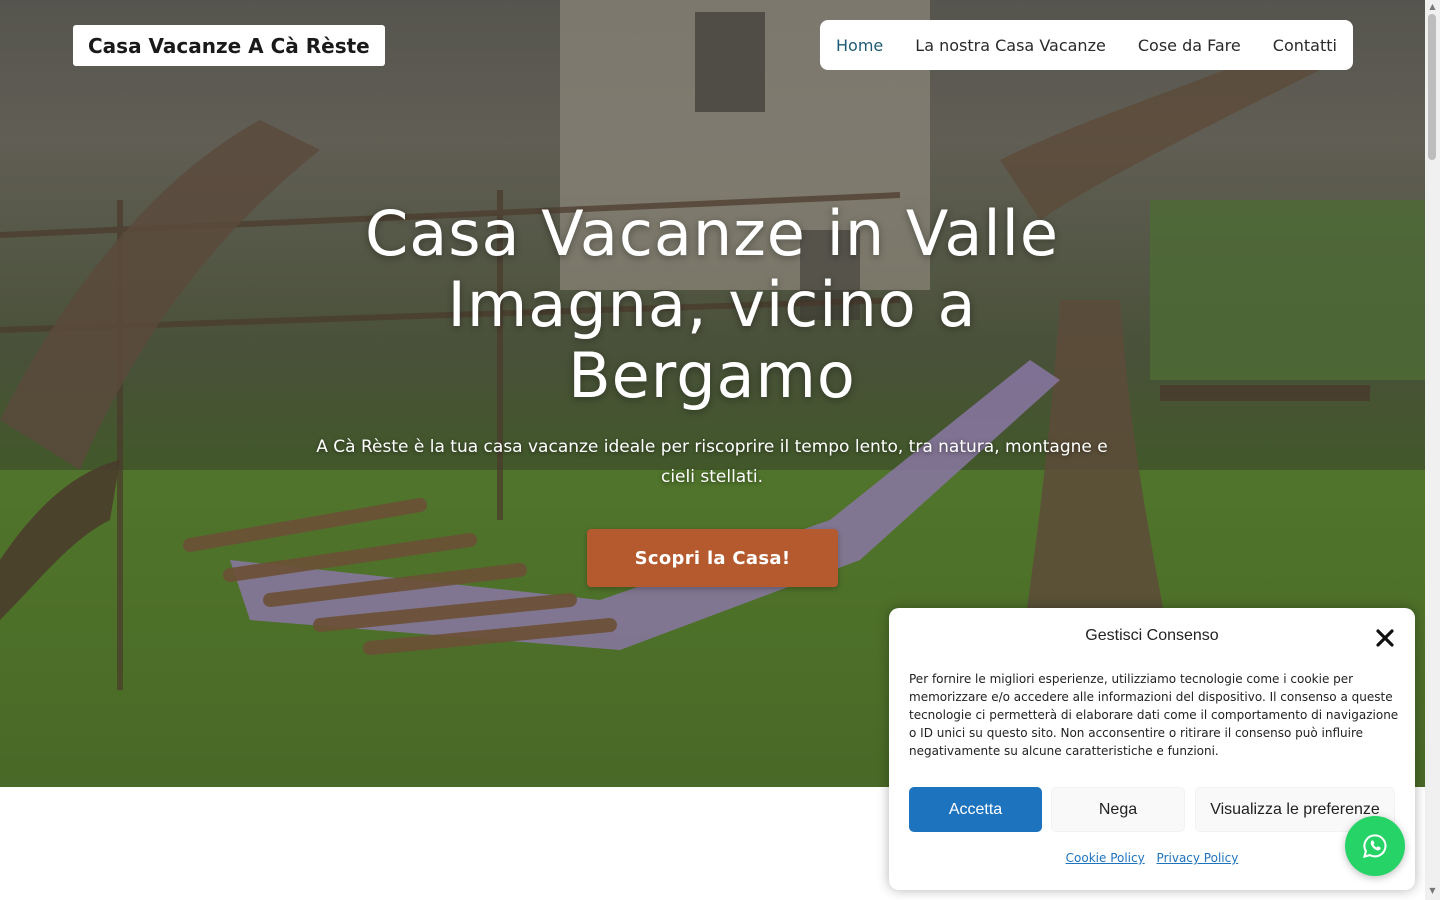  I want to click on cookie-policy-link: Cookie Policy, so click(1105, 858).